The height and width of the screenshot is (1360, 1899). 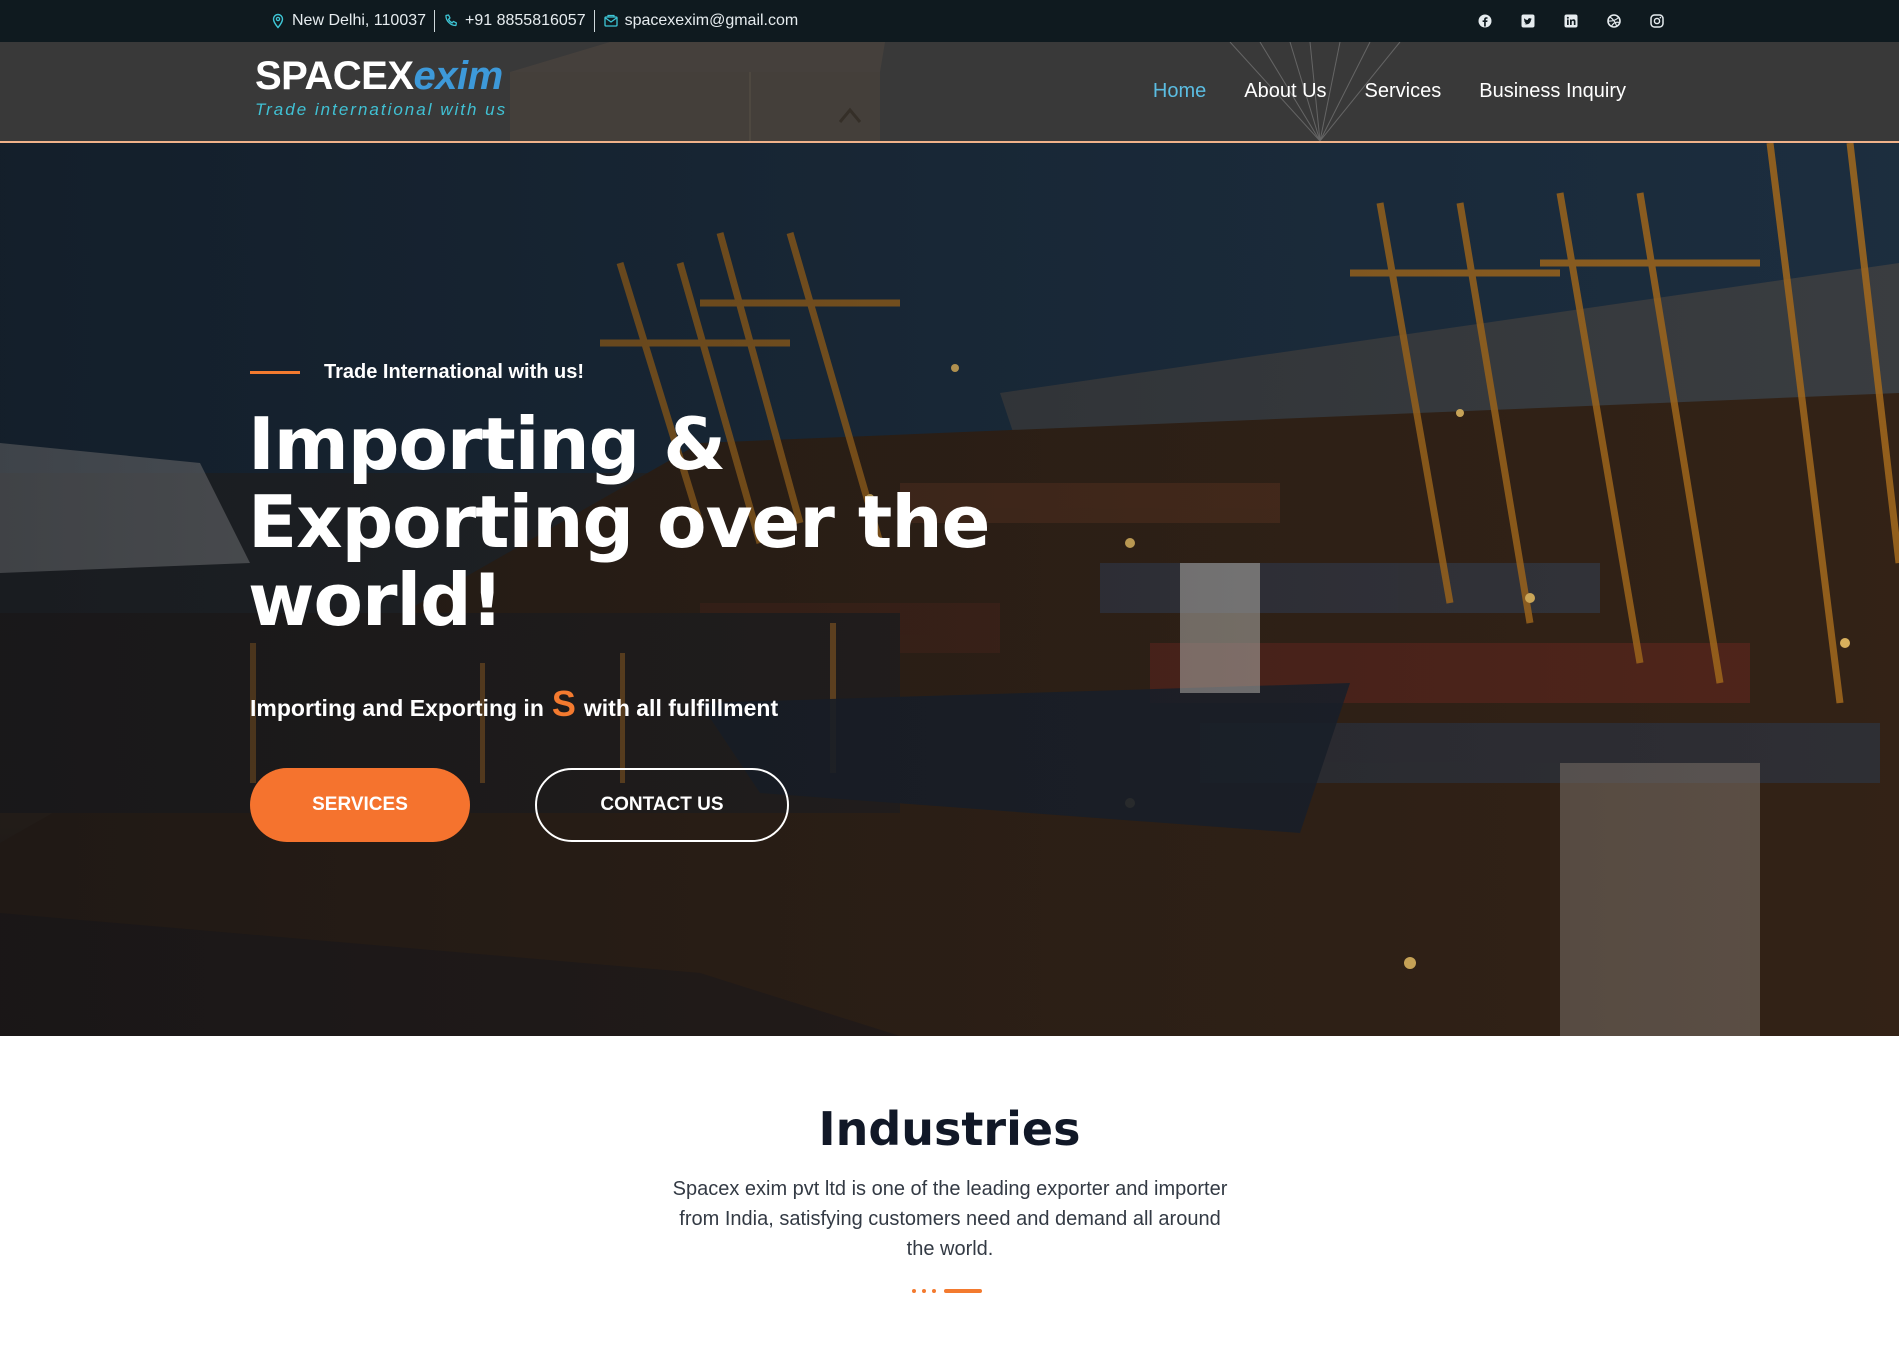 What do you see at coordinates (610, 20) in the screenshot?
I see `email-icon` at bounding box center [610, 20].